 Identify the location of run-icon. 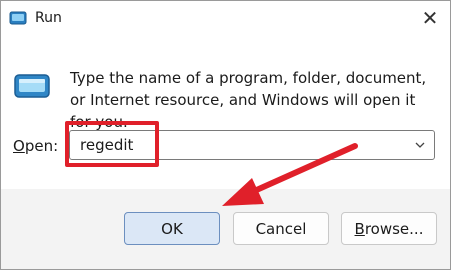
(18, 18).